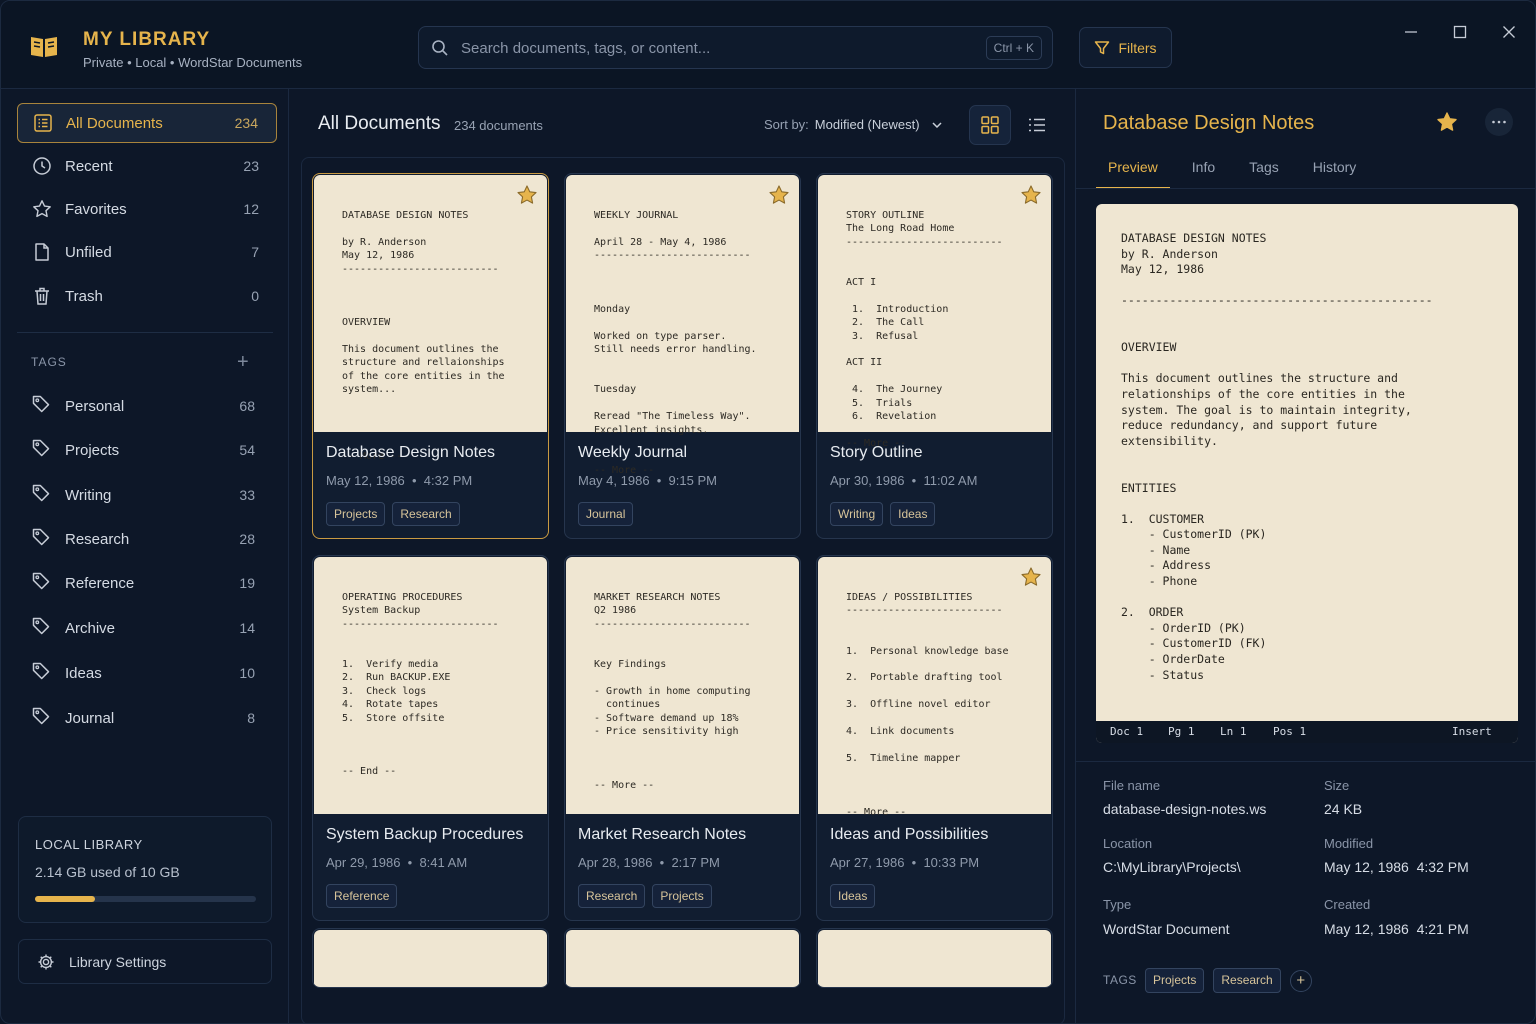 Image resolution: width=1536 pixels, height=1024 pixels. What do you see at coordinates (147, 673) in the screenshot?
I see `sidebar-tag-ideas: Ideas 10` at bounding box center [147, 673].